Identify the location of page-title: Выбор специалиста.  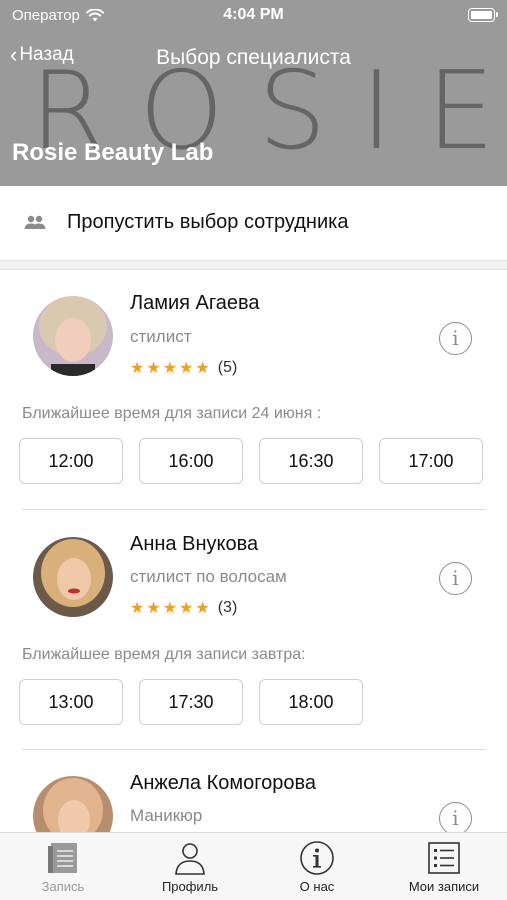
(253, 57).